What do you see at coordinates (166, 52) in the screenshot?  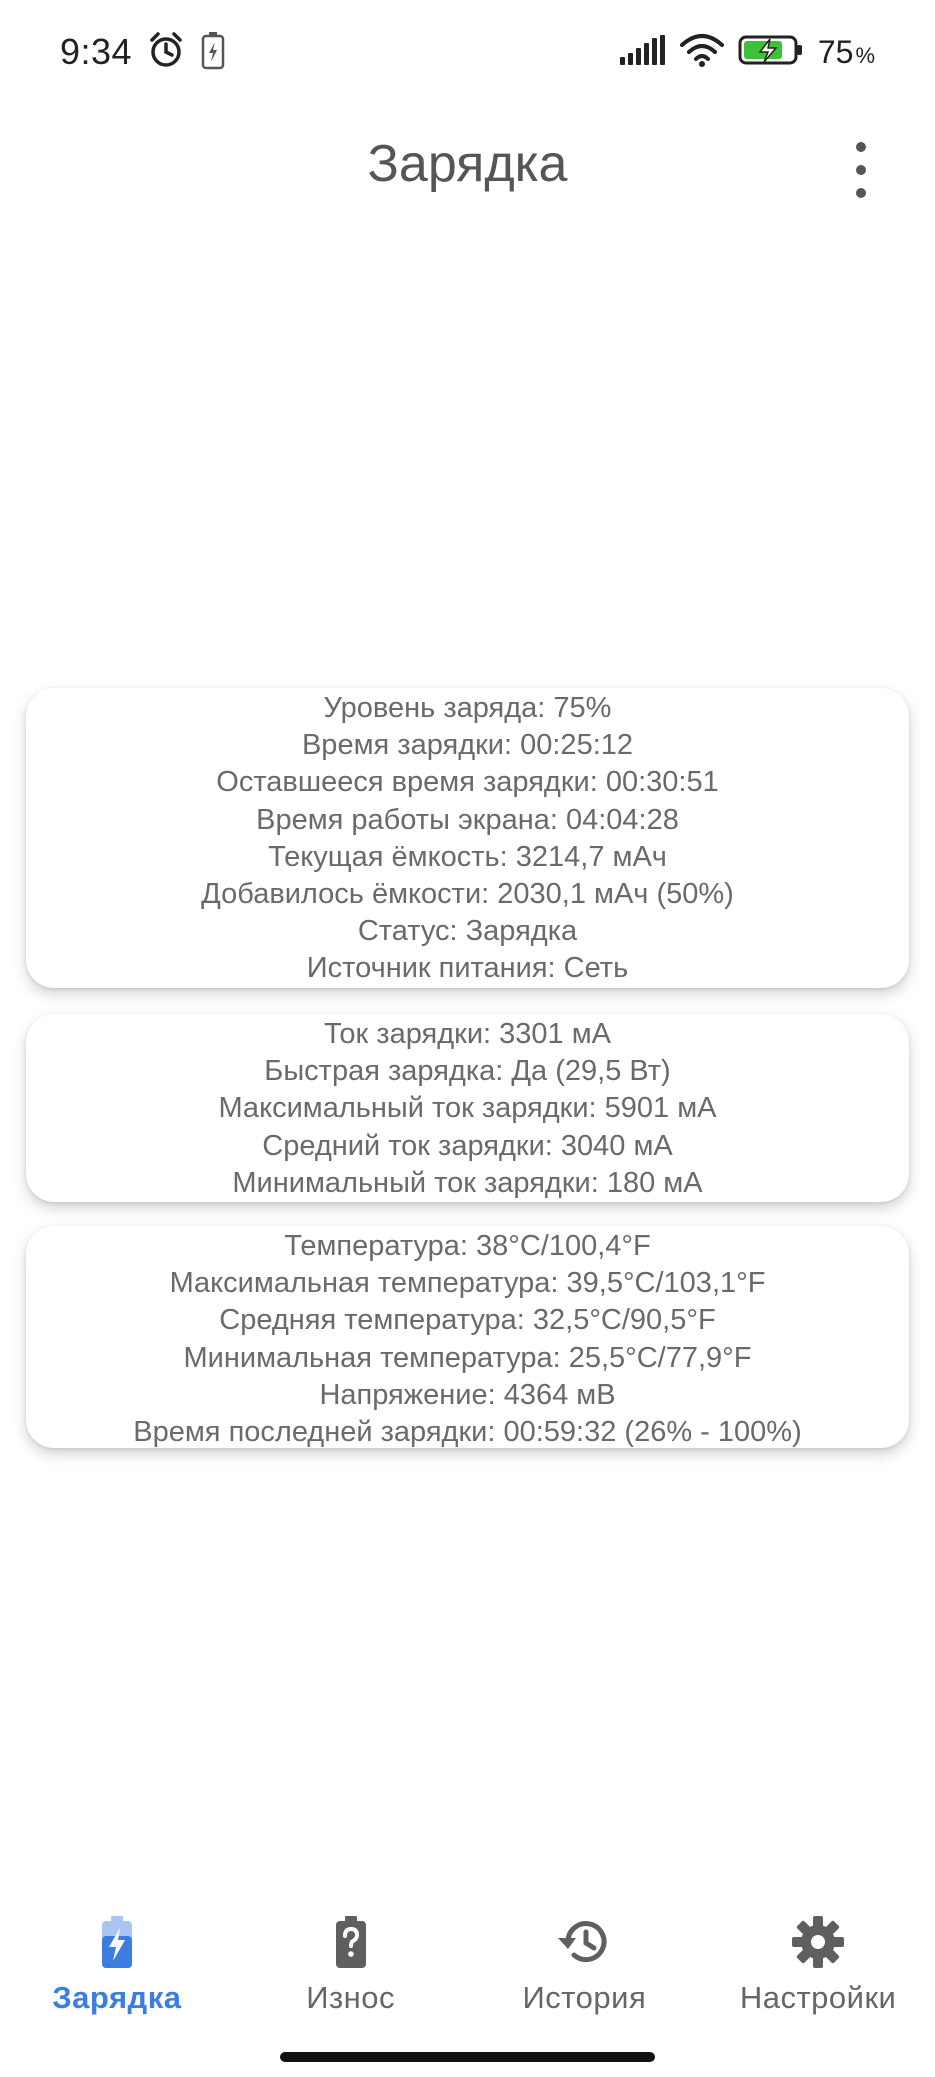 I see `alarm-clock-icon` at bounding box center [166, 52].